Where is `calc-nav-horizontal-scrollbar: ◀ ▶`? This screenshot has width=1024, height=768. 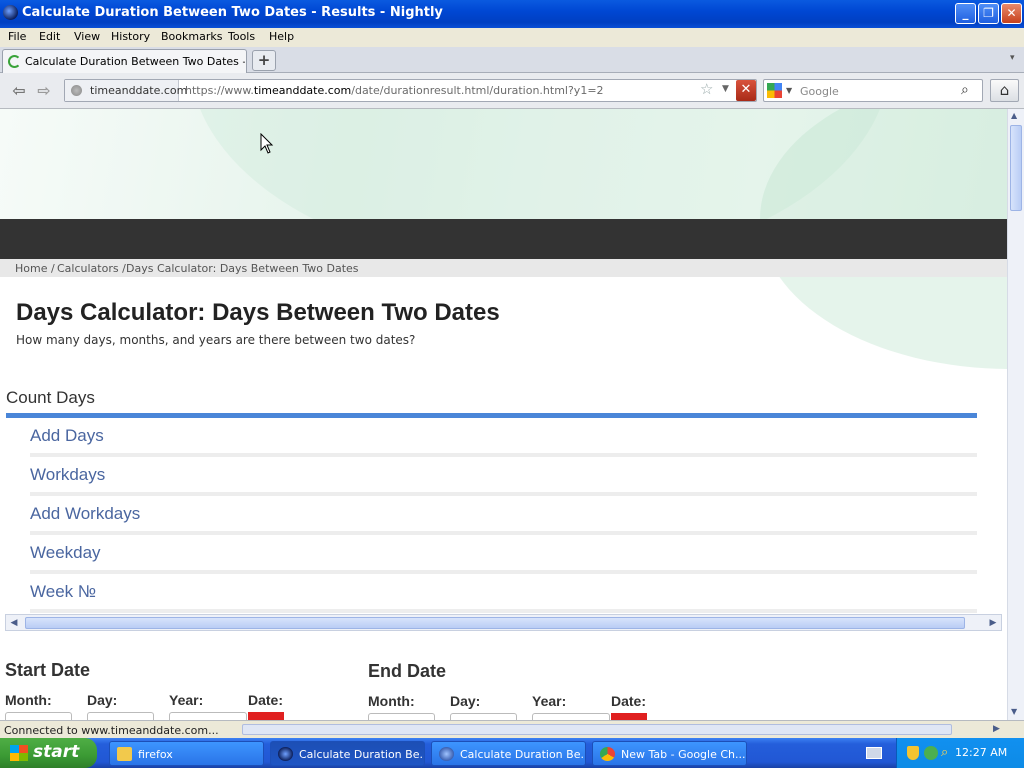
calc-nav-horizontal-scrollbar: ◀ ▶ is located at coordinates (503, 622).